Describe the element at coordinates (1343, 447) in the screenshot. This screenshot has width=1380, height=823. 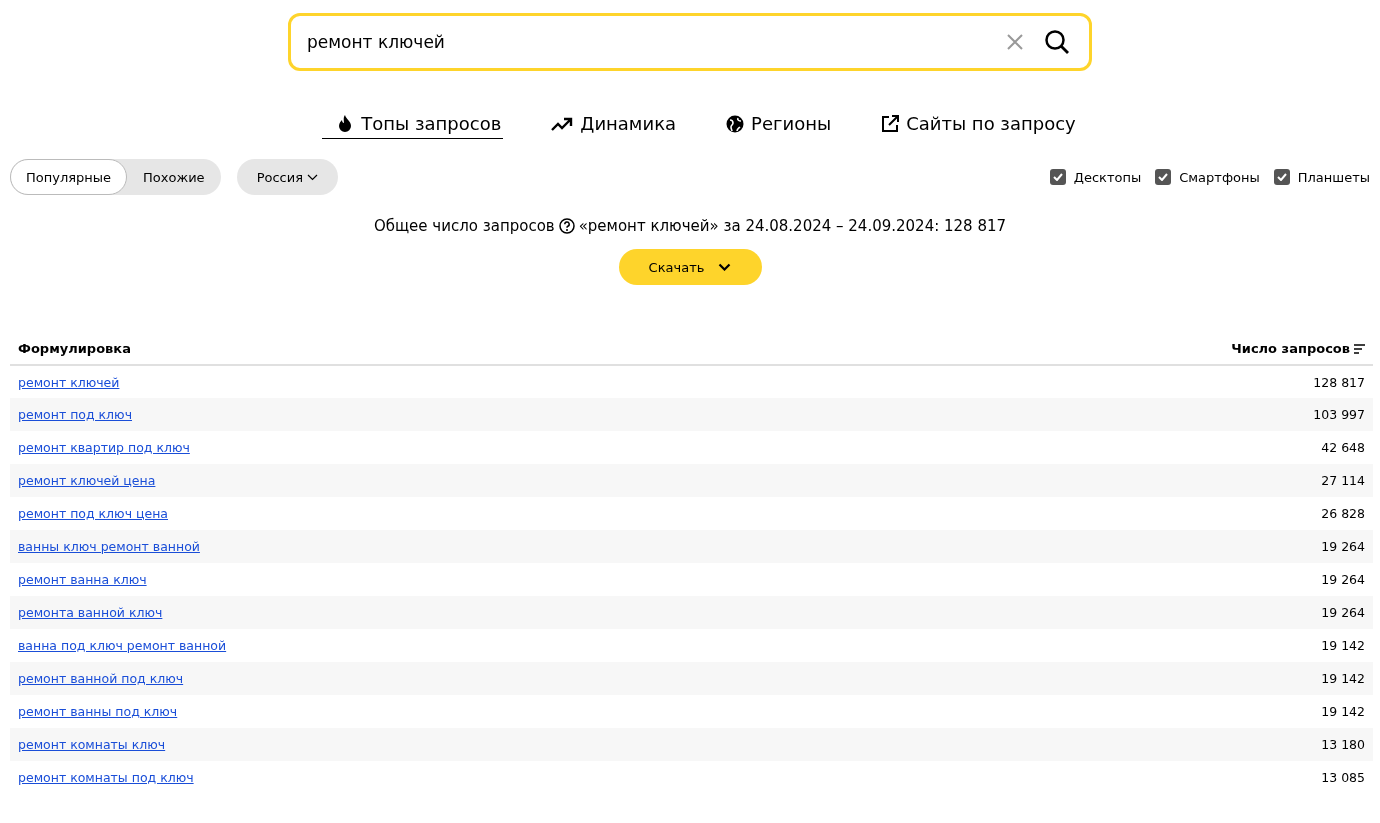
I see `request-count: 42 648` at that location.